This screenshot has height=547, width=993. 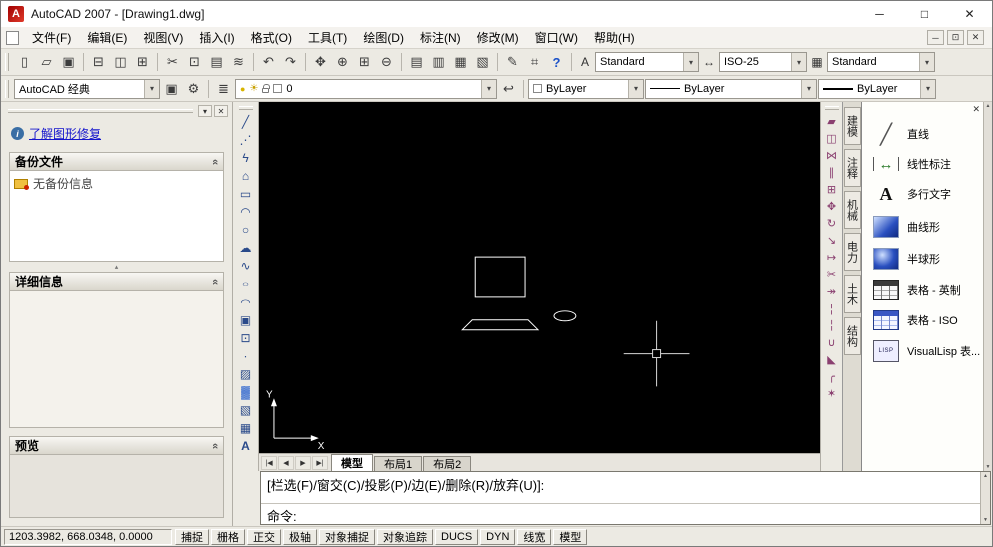 What do you see at coordinates (246, 320) in the screenshot?
I see `insert-block-icon: ▣` at bounding box center [246, 320].